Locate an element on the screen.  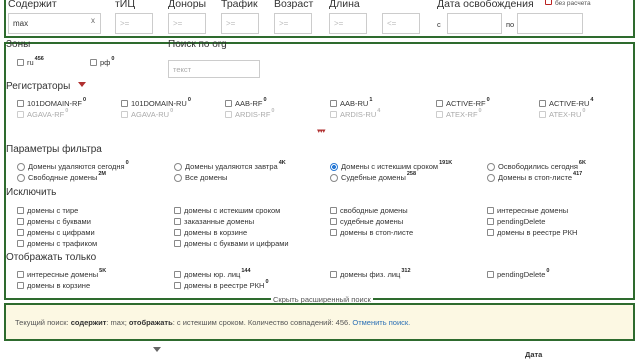
filter-params-title: Параметры фильтра is located at coordinates (54, 149).